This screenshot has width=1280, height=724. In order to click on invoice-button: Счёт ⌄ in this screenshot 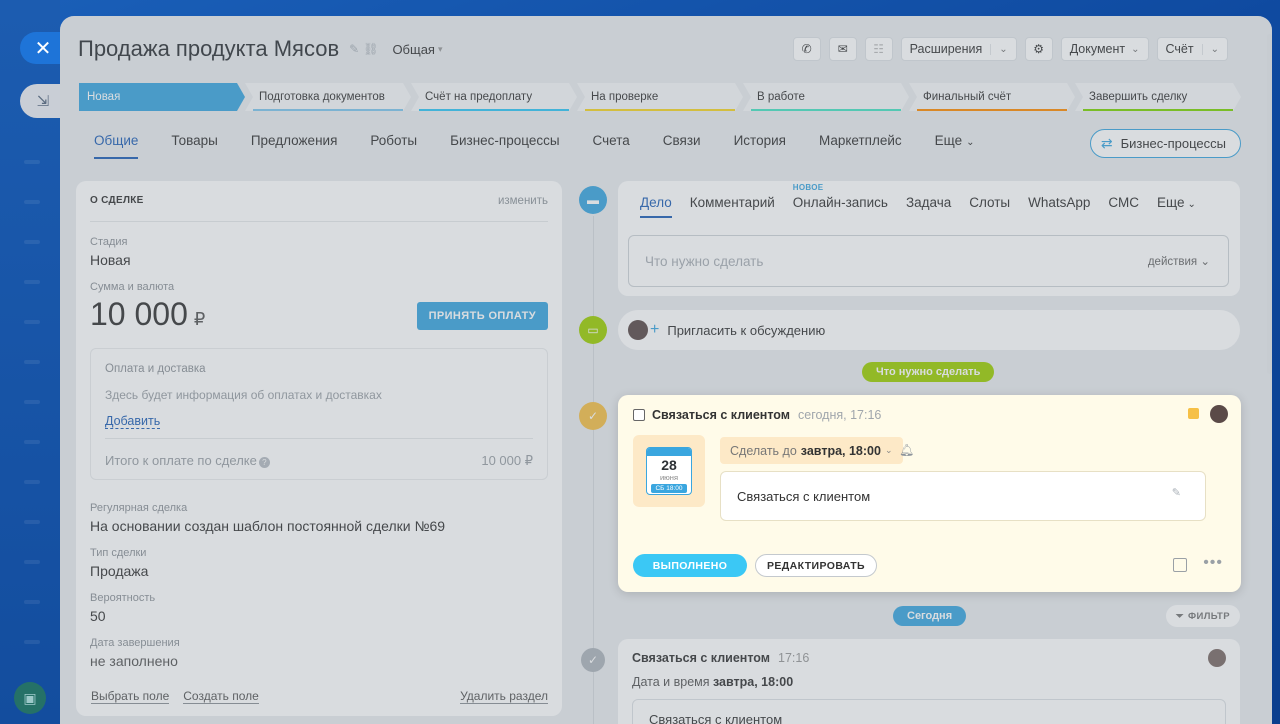, I will do `click(1192, 49)`.